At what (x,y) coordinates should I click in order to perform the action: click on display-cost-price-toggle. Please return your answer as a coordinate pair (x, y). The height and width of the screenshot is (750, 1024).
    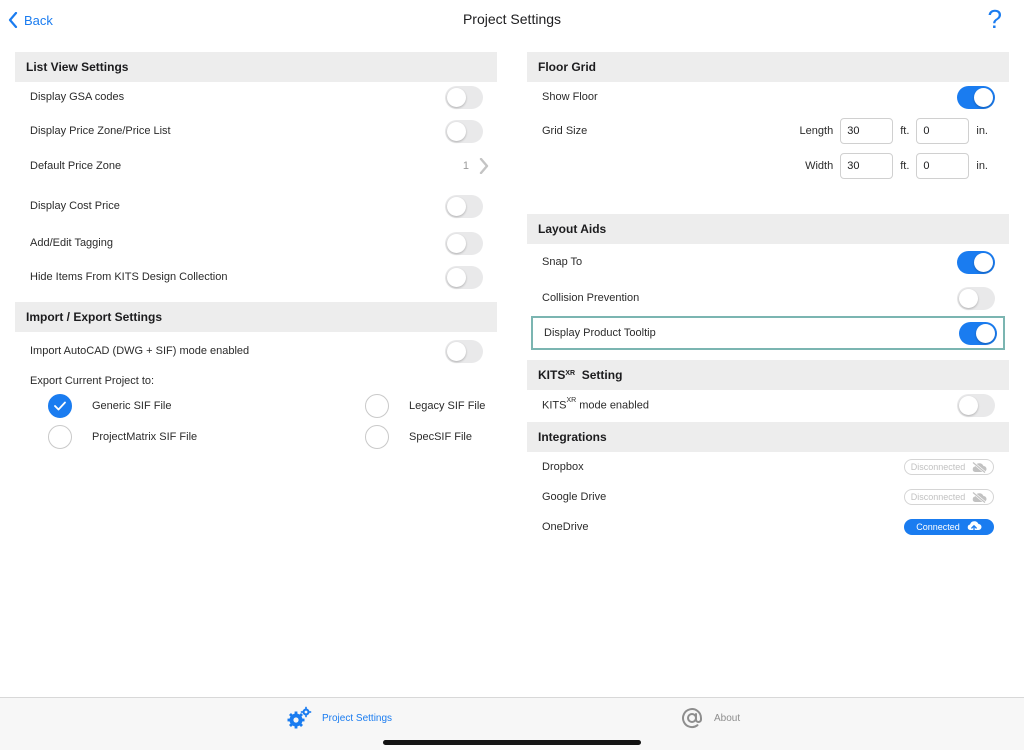
    Looking at the image, I should click on (464, 206).